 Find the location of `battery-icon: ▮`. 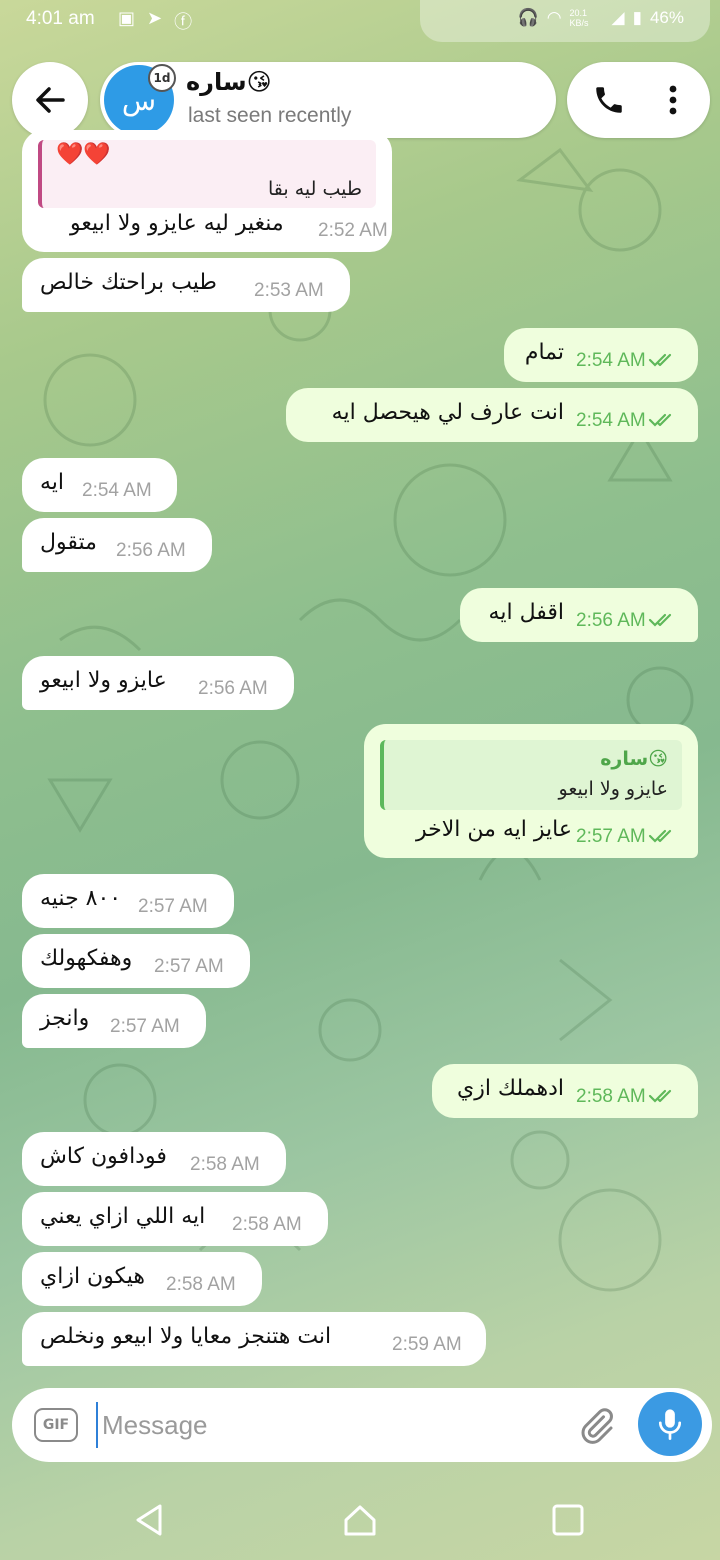

battery-icon: ▮ is located at coordinates (637, 17).